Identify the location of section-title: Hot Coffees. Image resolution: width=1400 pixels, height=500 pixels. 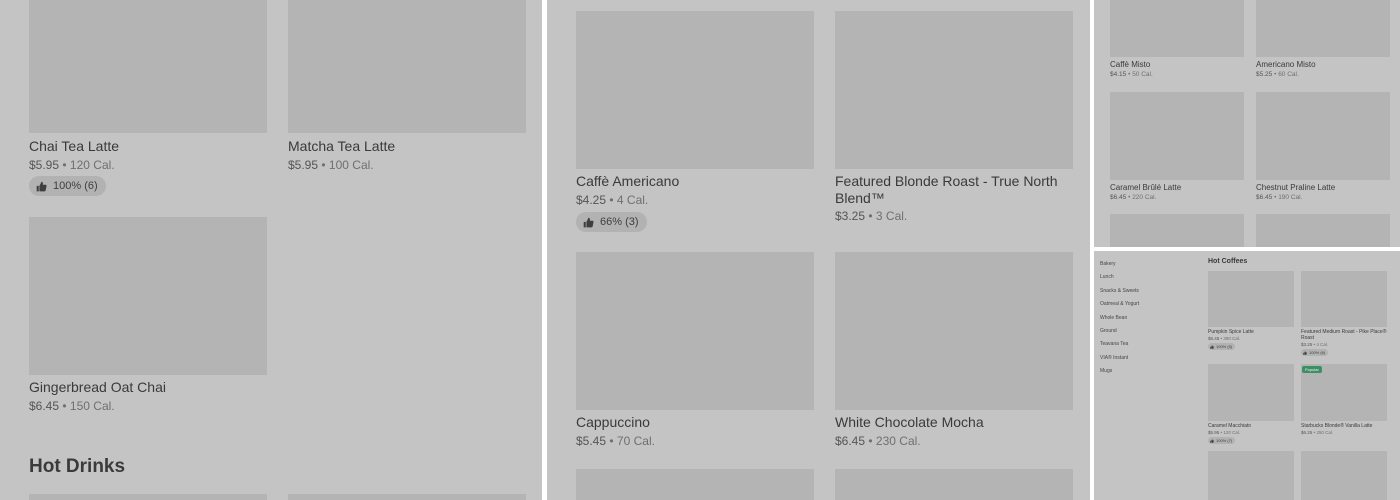
(1228, 261).